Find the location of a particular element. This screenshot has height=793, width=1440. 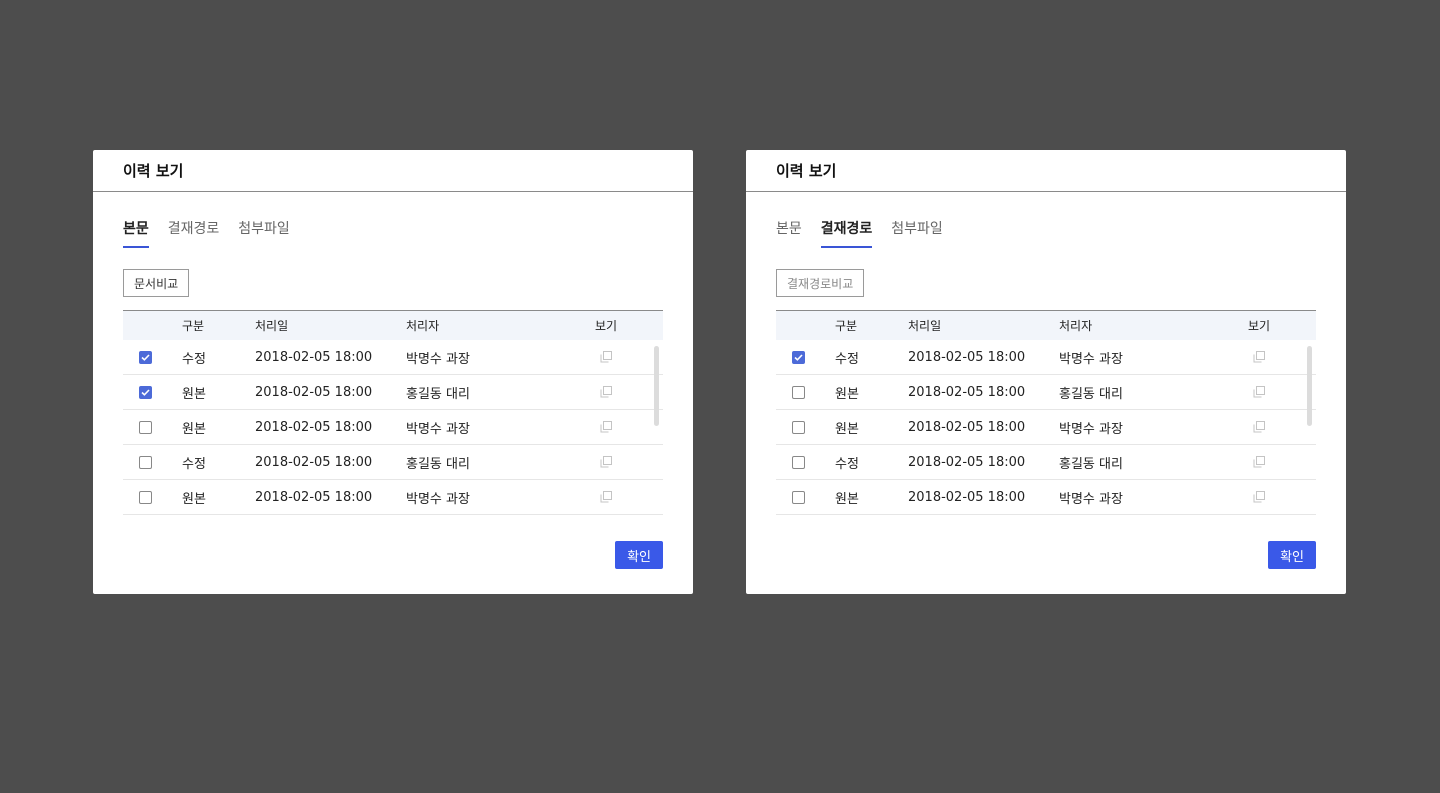

tab-bar: 본문 결재경로 첨부파일 is located at coordinates (859, 233).